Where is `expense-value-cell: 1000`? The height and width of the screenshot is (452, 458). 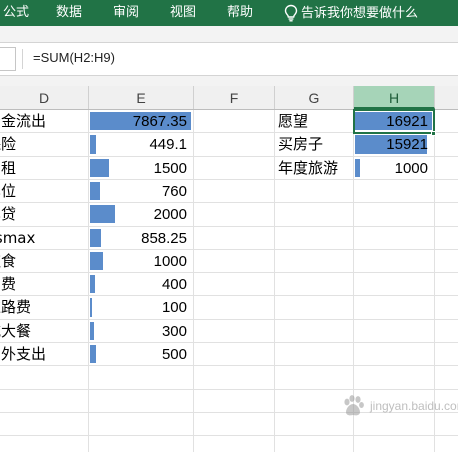 expense-value-cell: 1000 is located at coordinates (141, 261).